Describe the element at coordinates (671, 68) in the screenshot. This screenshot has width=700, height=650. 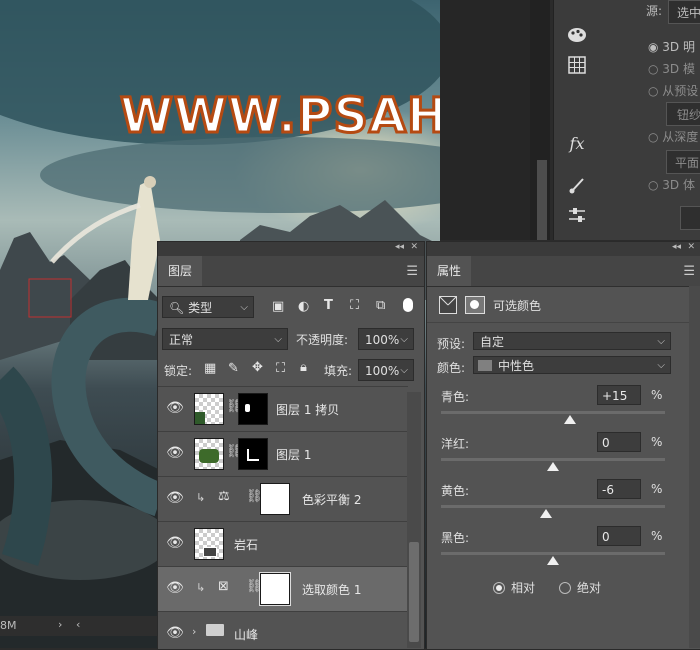
I see `radio-3d-option-2: ○ 3D 模` at that location.